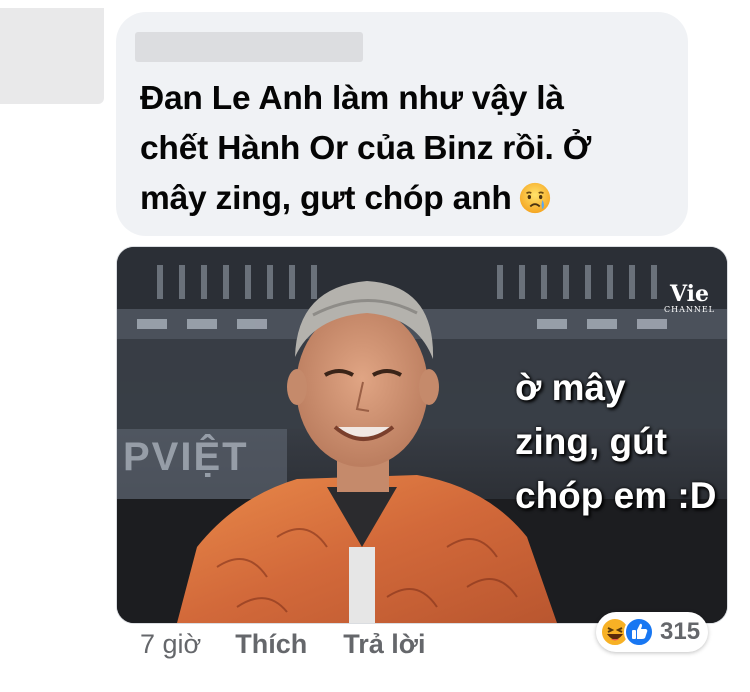 The height and width of the screenshot is (692, 750). What do you see at coordinates (591, 441) in the screenshot?
I see `meme-caption-line: zing, gút` at bounding box center [591, 441].